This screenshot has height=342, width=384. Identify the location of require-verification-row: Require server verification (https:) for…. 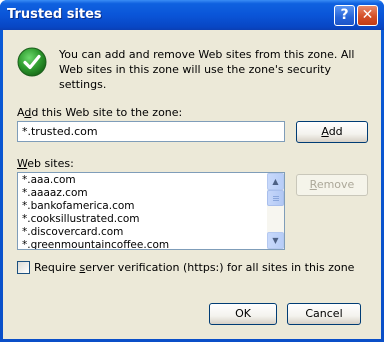
(185, 267).